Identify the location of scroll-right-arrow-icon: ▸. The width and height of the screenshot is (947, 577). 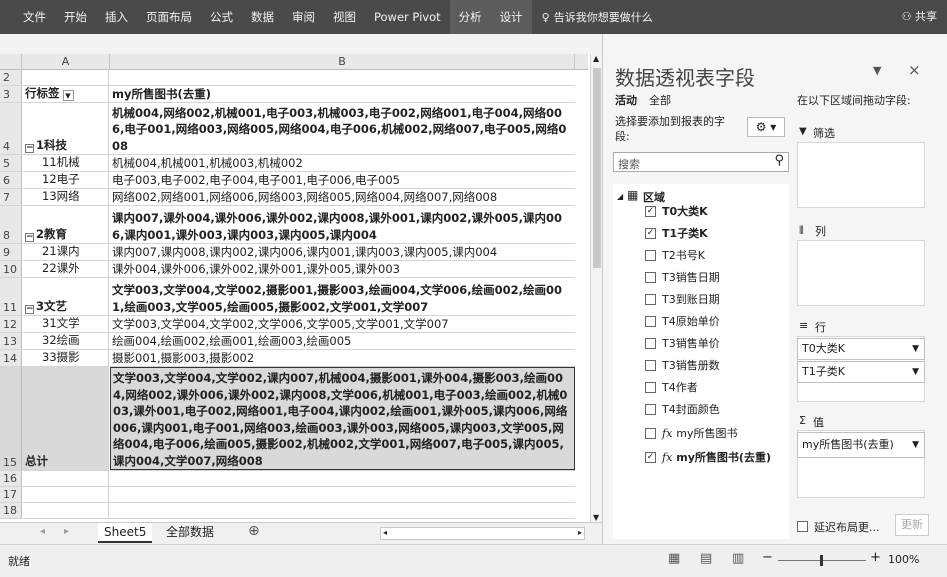
(580, 532).